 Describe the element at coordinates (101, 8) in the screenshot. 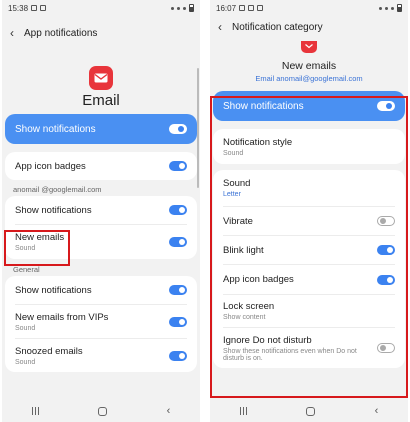

I see `status-bar: 15:38` at that location.